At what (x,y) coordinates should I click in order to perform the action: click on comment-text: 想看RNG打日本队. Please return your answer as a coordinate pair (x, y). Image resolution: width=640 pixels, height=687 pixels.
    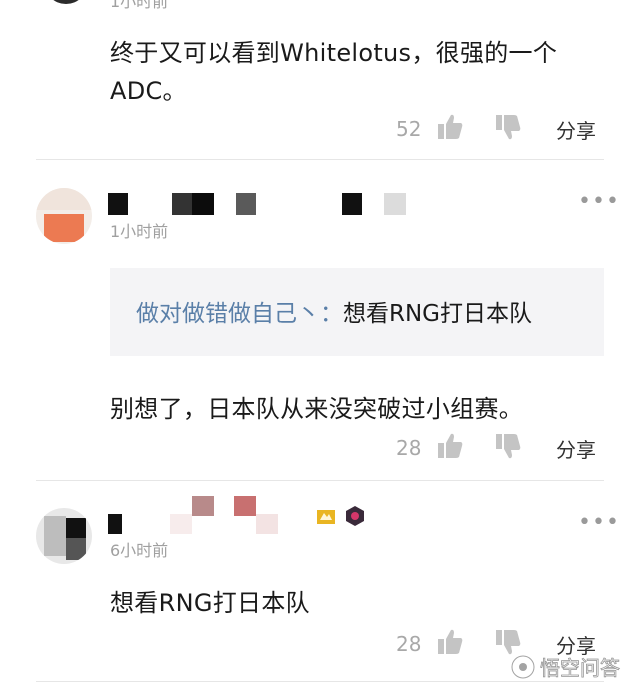
    Looking at the image, I should click on (210, 603).